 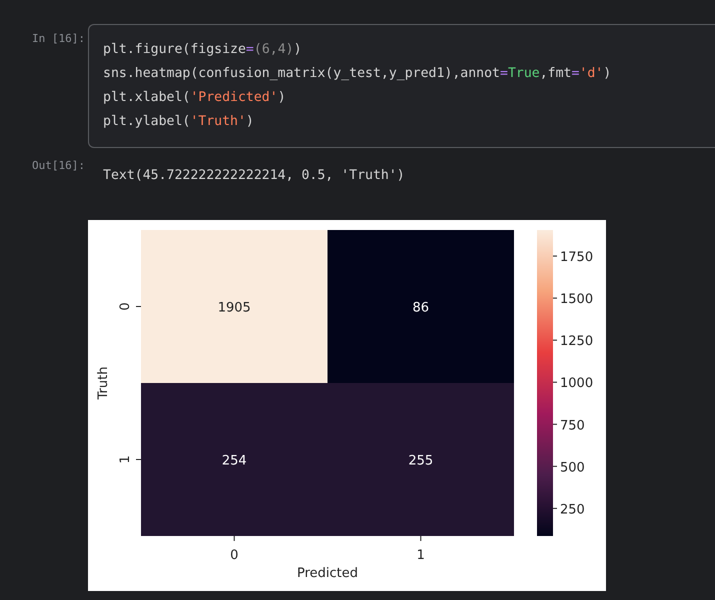 I want to click on cell-value: 86, so click(x=421, y=308).